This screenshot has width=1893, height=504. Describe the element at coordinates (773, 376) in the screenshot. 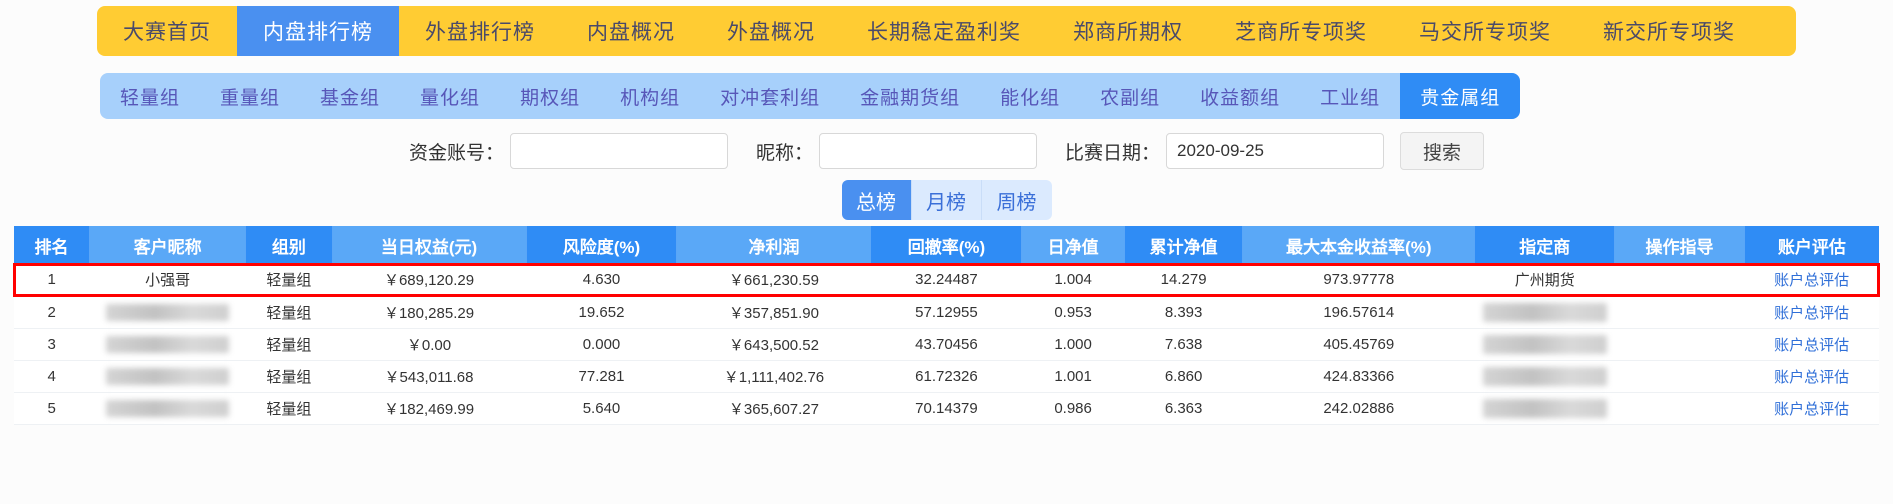

I see `cell-profit: ￥1,111,402.76` at that location.